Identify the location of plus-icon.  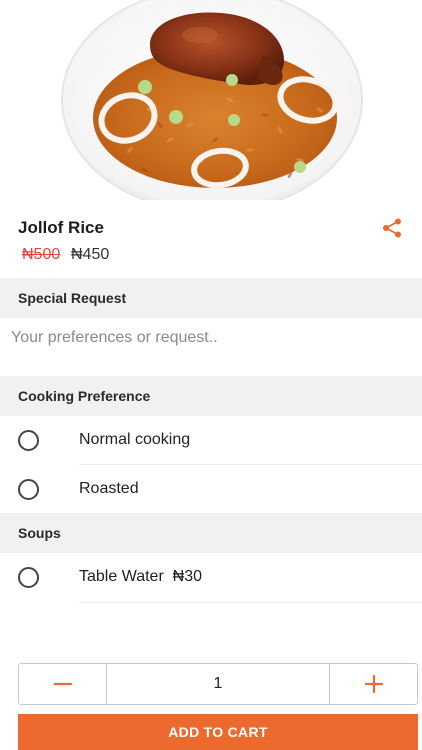
(373, 684).